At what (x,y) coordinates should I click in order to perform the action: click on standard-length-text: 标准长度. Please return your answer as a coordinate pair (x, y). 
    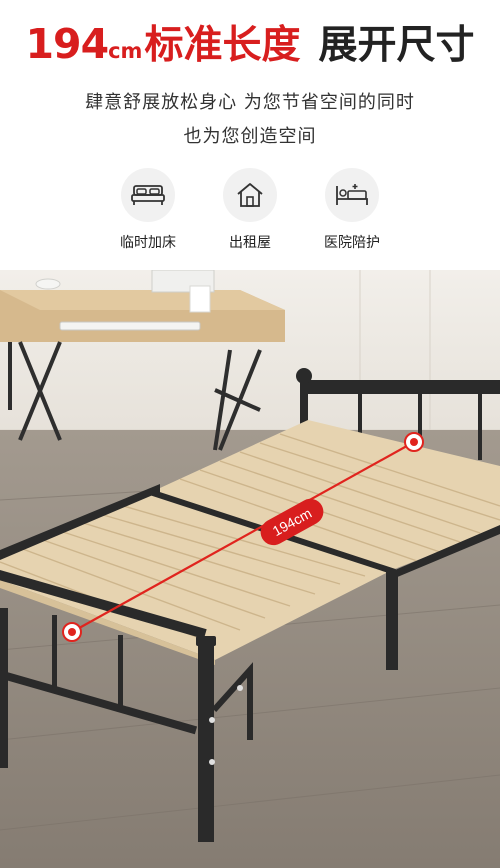
    Looking at the image, I should click on (222, 45).